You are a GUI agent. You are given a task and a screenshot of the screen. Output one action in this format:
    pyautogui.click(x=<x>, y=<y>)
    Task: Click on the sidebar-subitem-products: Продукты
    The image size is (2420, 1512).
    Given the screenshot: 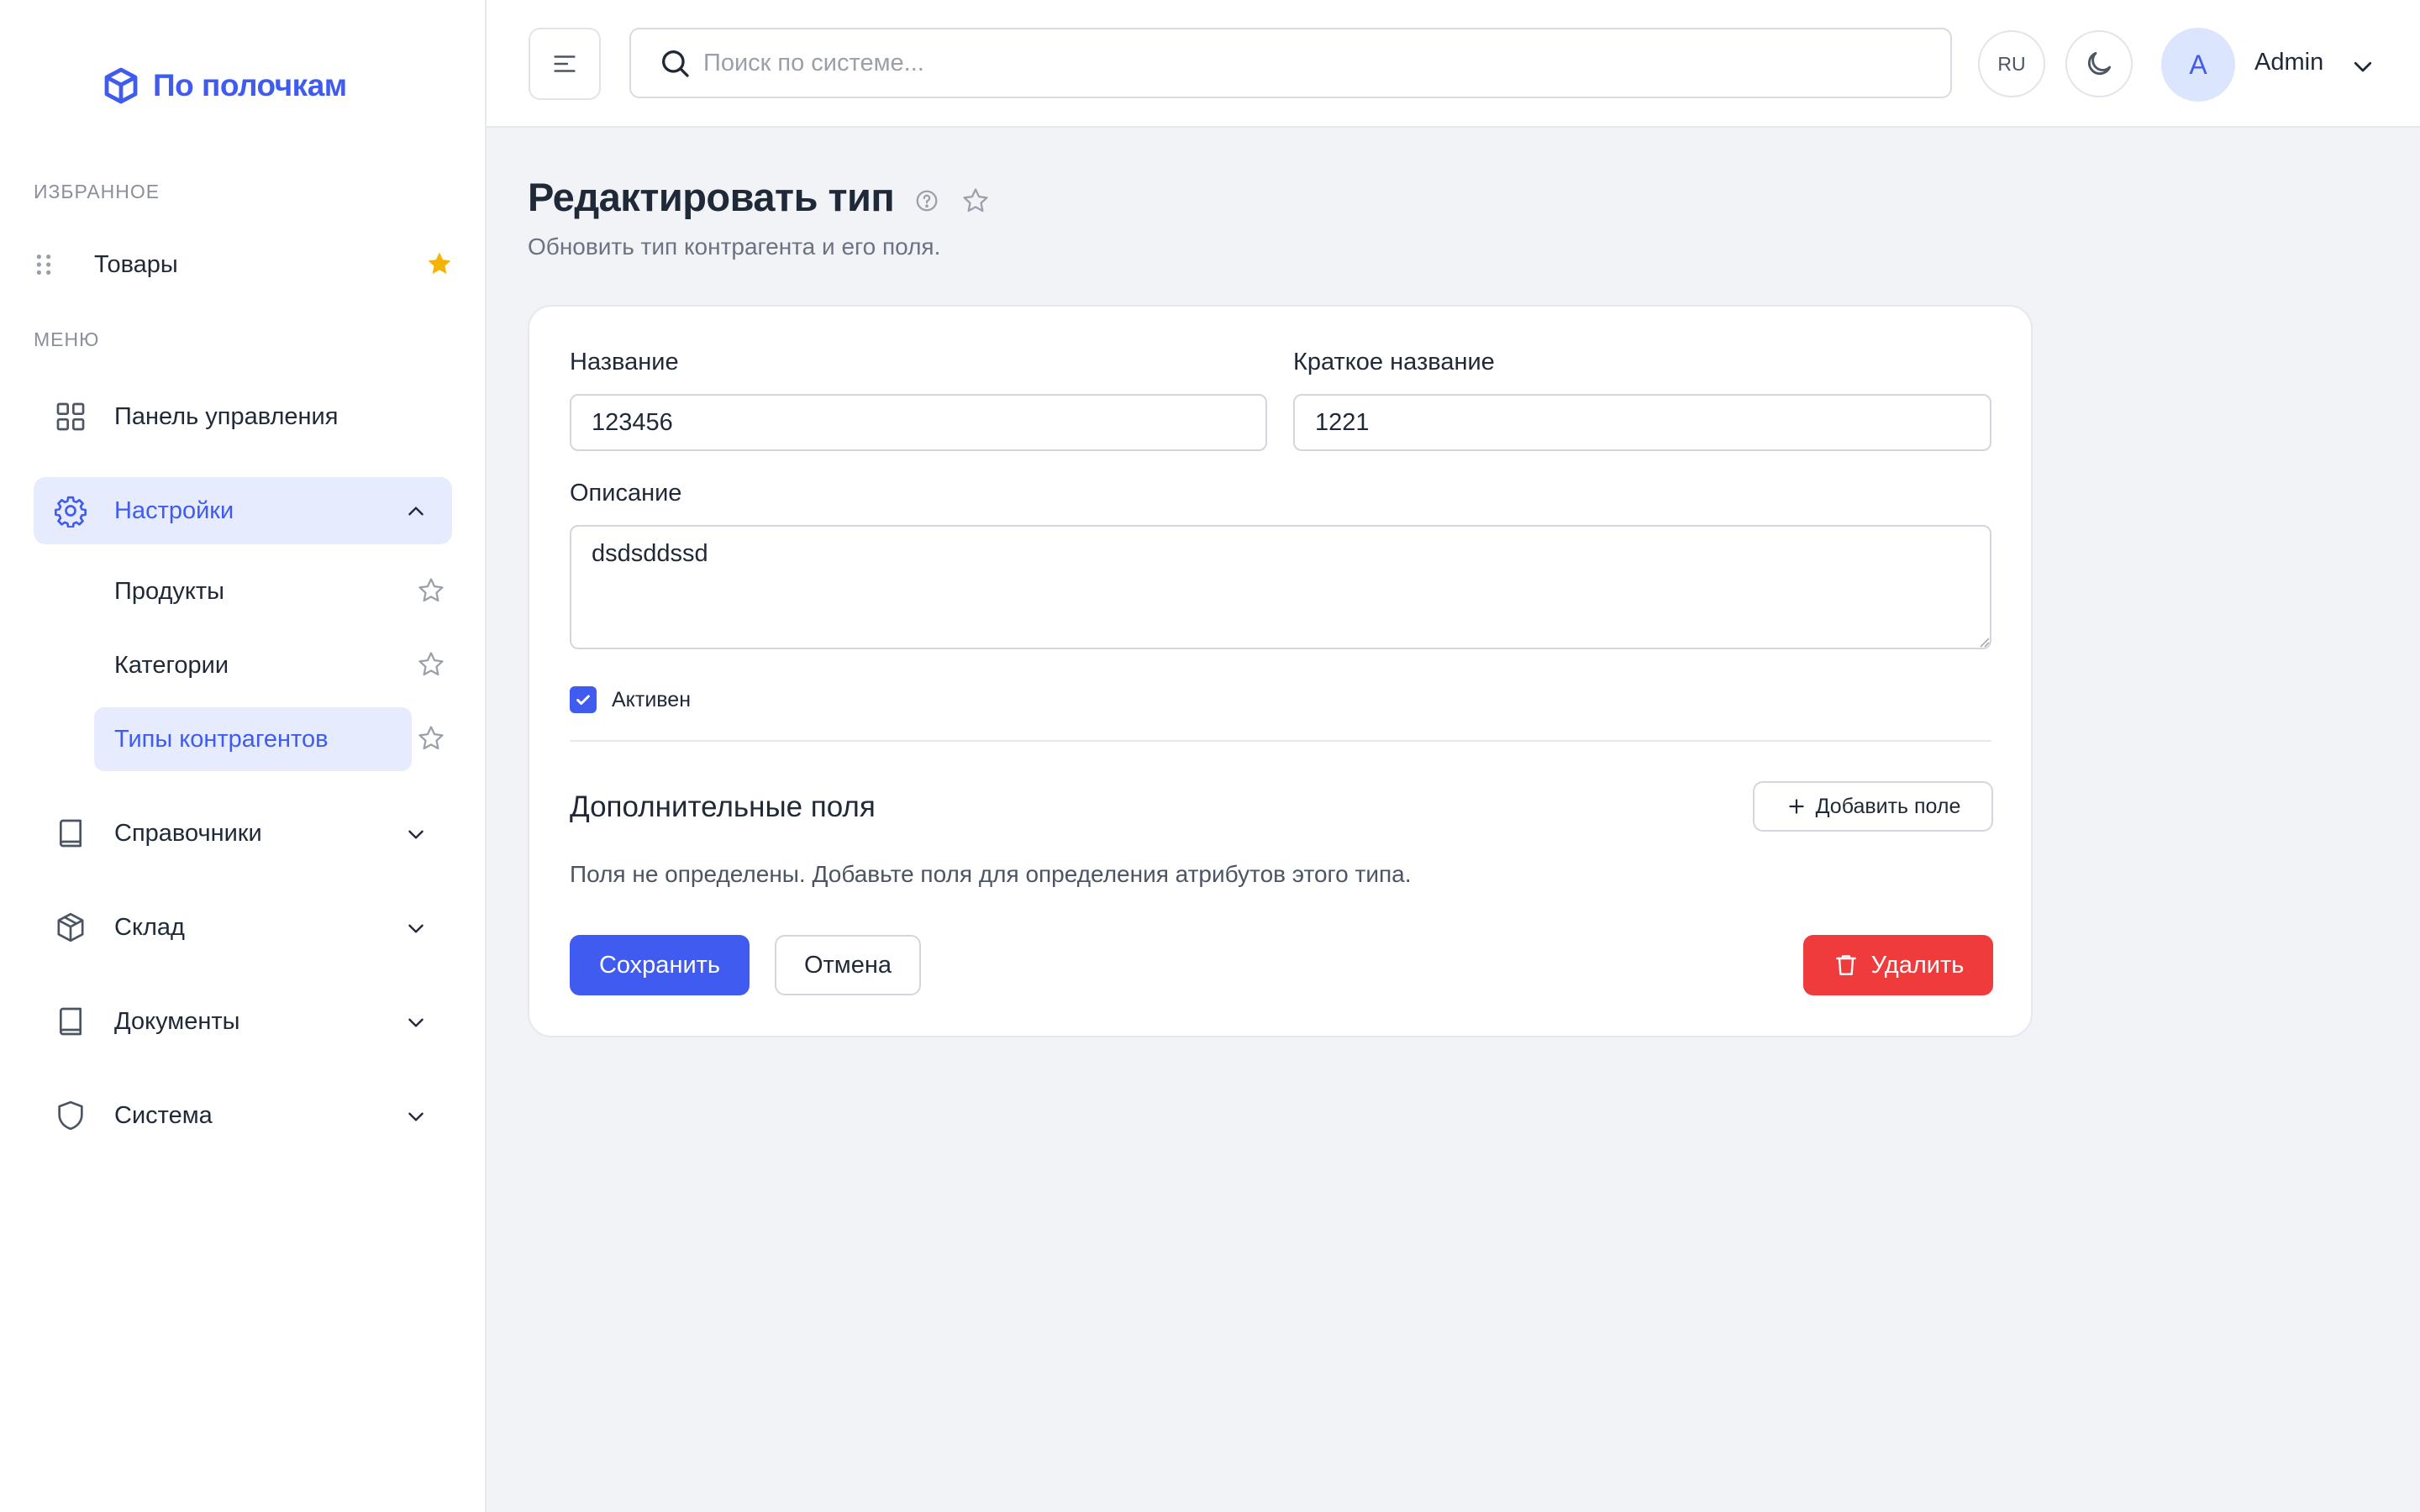 What is the action you would take?
    pyautogui.click(x=253, y=591)
    